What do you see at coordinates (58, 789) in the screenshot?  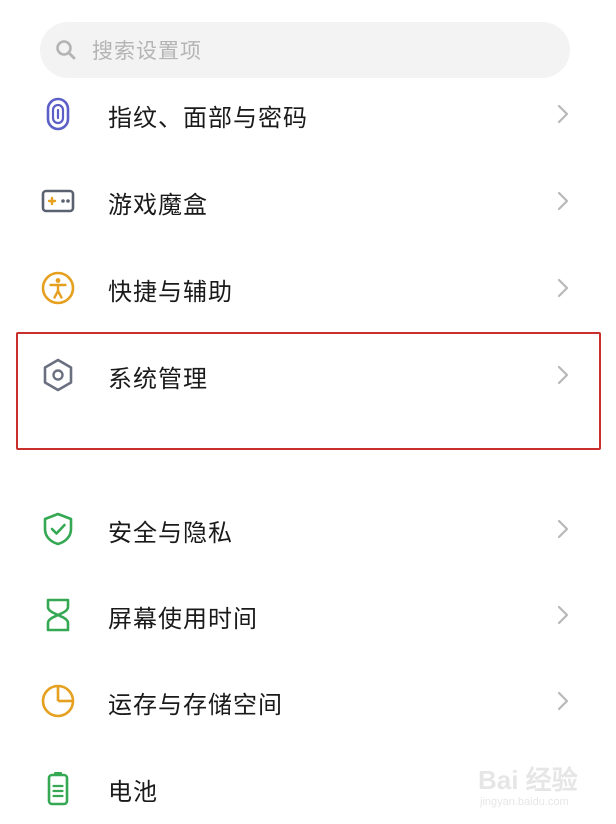 I see `battery-icon` at bounding box center [58, 789].